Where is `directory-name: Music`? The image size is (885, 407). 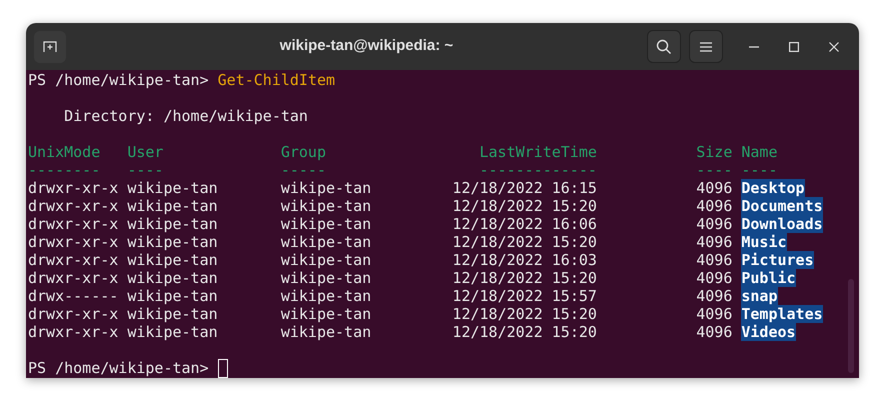
directory-name: Music is located at coordinates (764, 242).